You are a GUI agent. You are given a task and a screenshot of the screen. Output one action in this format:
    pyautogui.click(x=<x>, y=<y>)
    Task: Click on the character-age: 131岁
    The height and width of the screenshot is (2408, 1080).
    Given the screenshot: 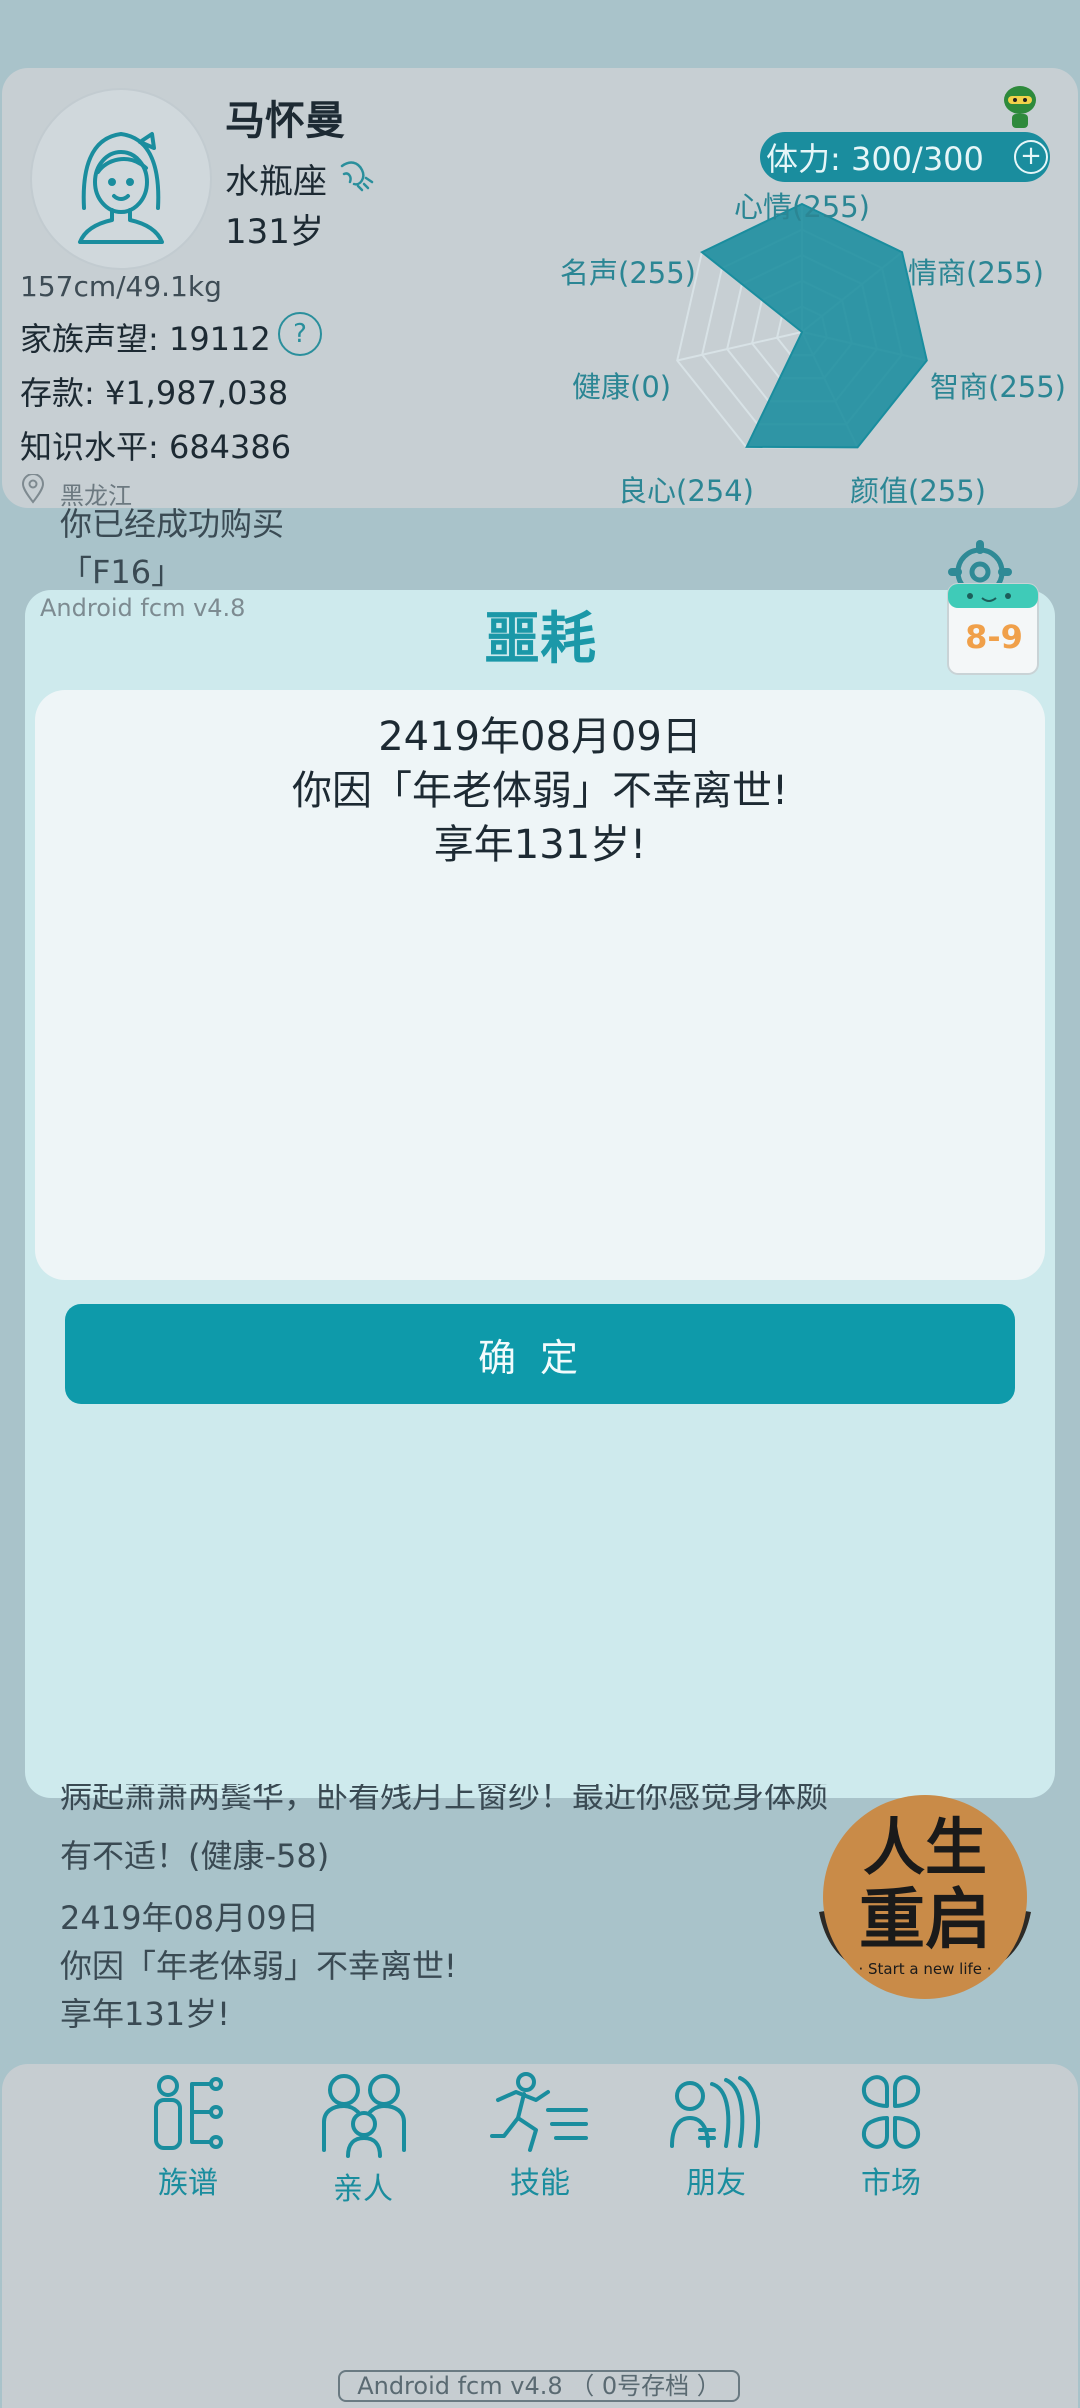 What is the action you would take?
    pyautogui.click(x=274, y=232)
    